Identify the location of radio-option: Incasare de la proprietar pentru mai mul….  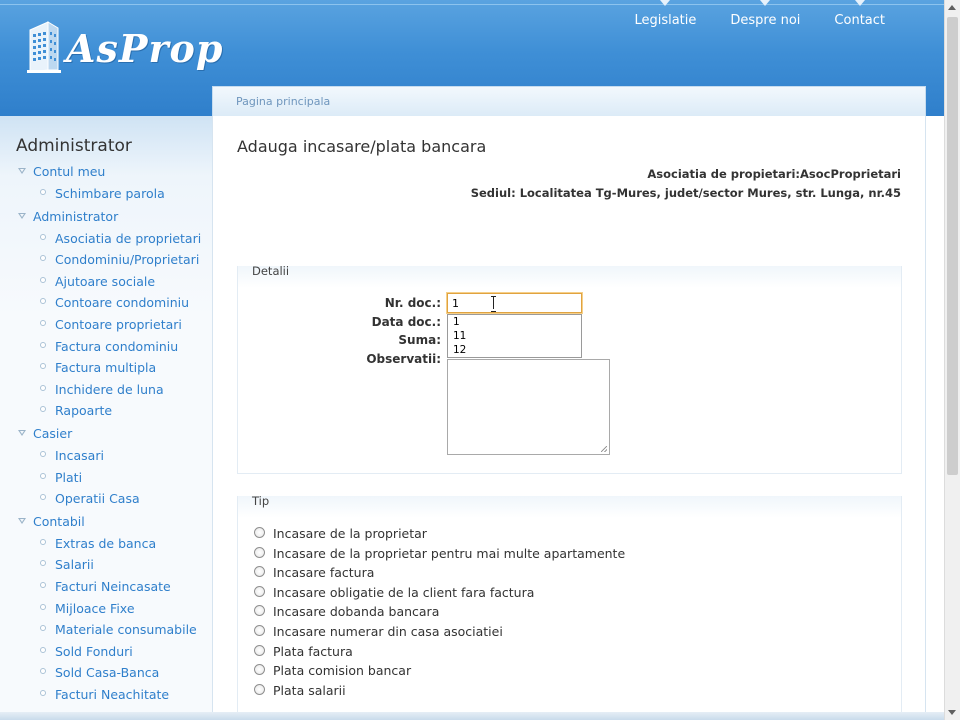
(439, 556).